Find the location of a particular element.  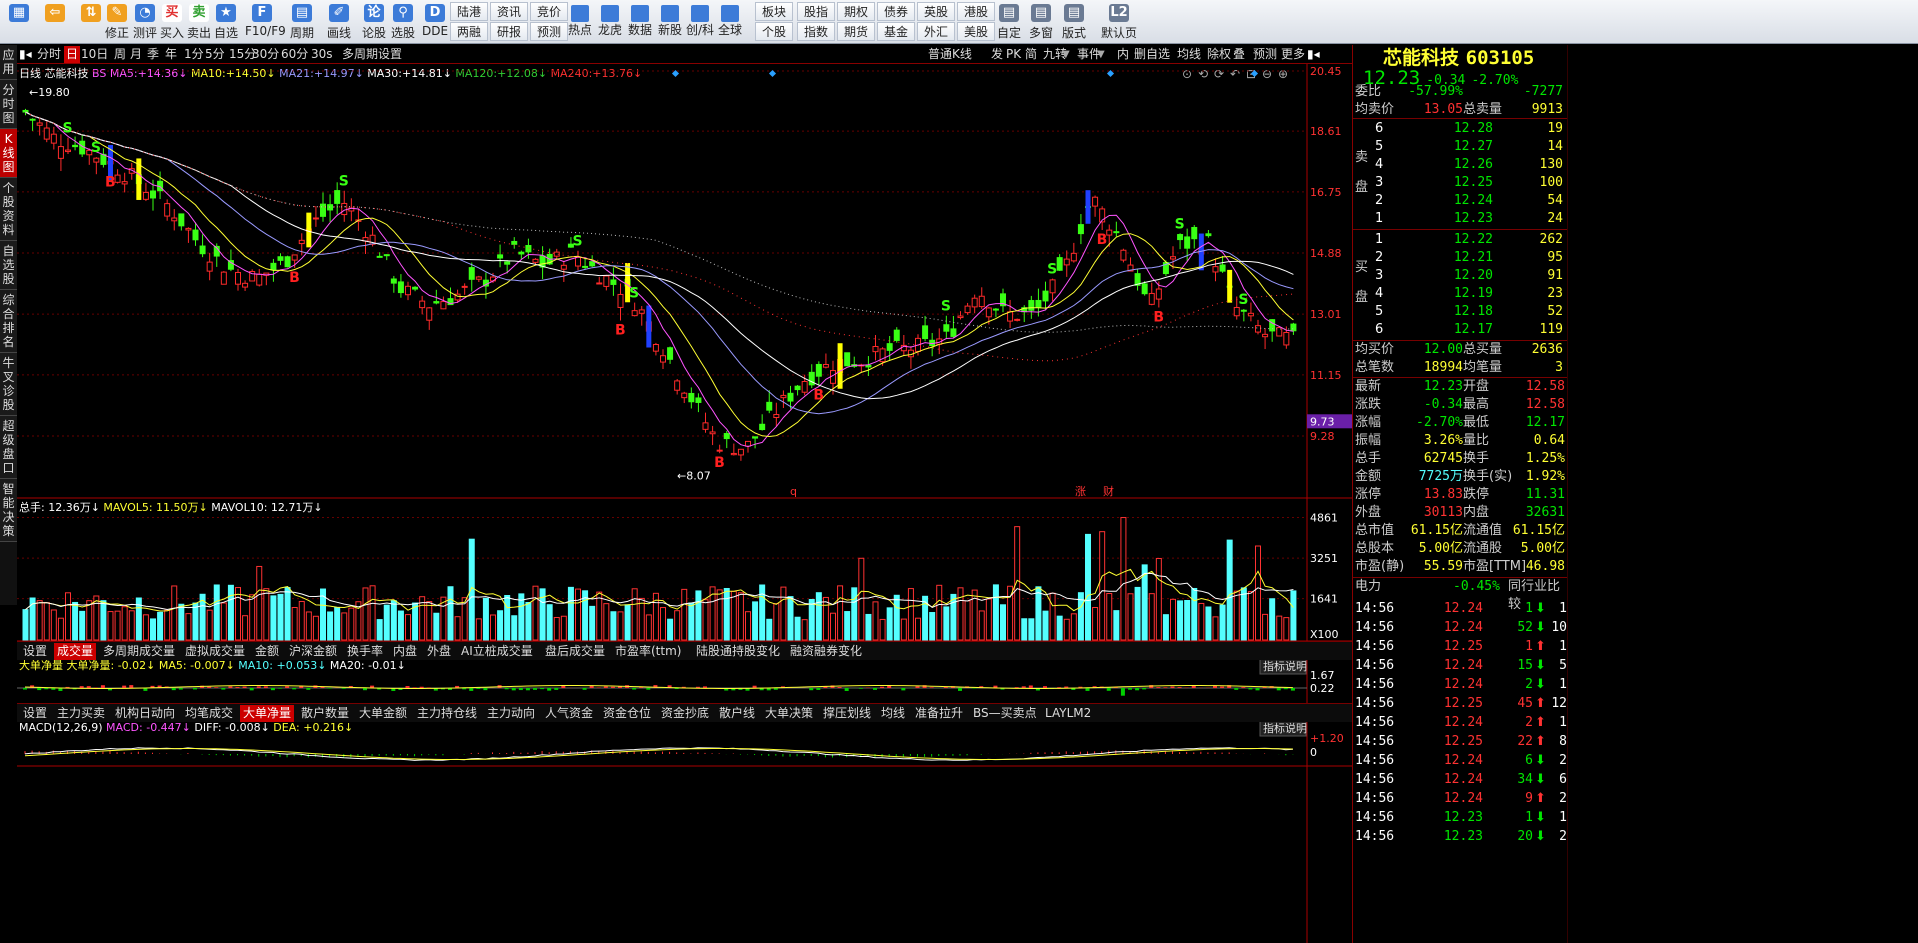

indicator-tab: 大单决策 is located at coordinates (789, 713).